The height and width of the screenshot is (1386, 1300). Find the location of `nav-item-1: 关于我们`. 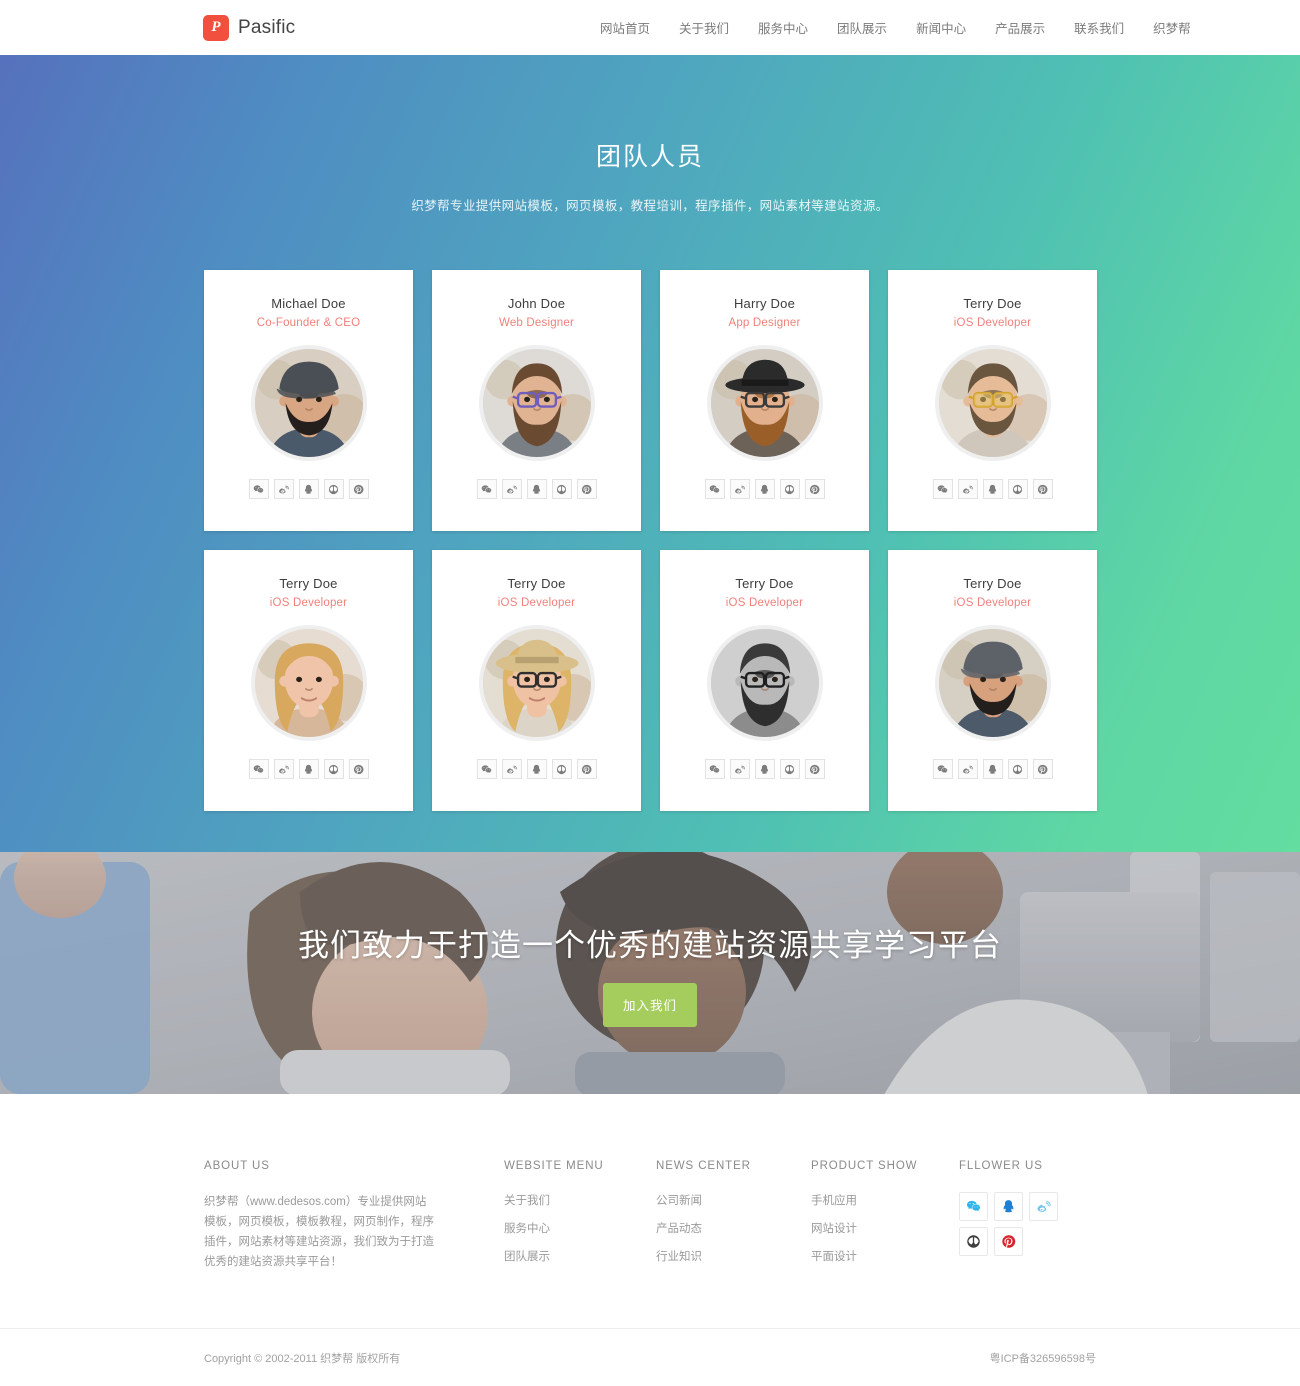

nav-item-1: 关于我们 is located at coordinates (704, 27).